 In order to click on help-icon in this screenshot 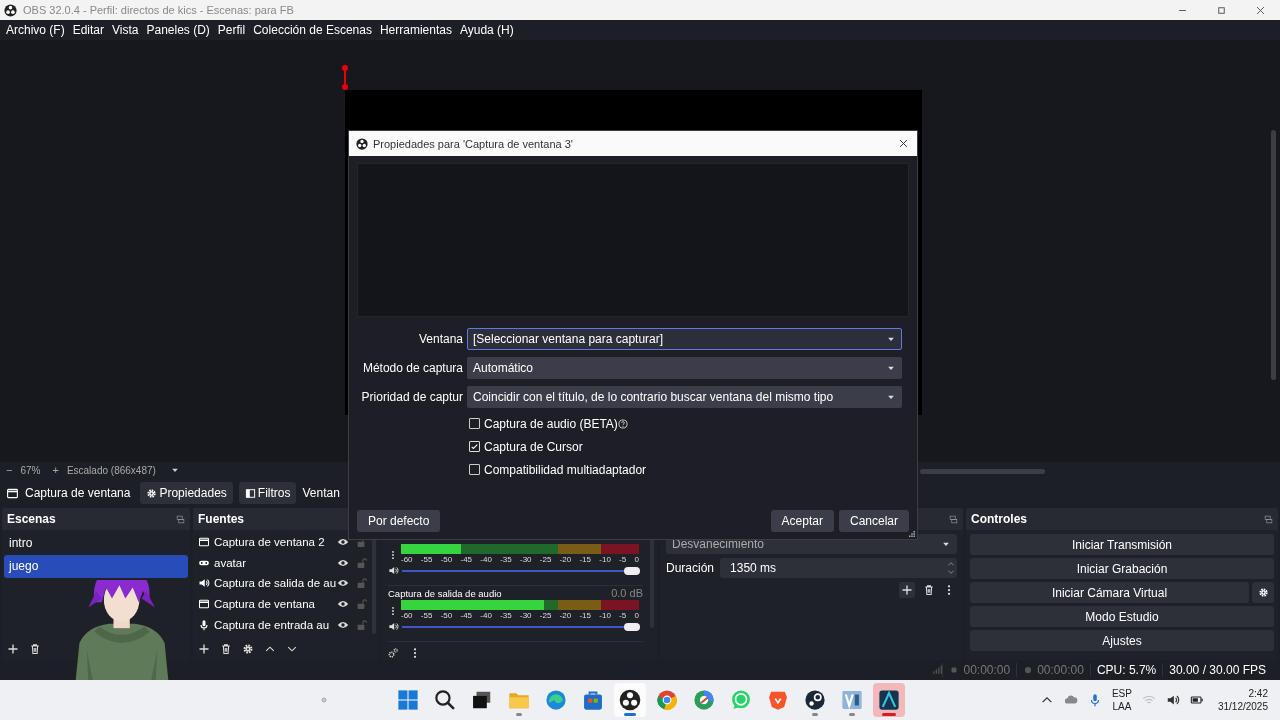, I will do `click(622, 423)`.